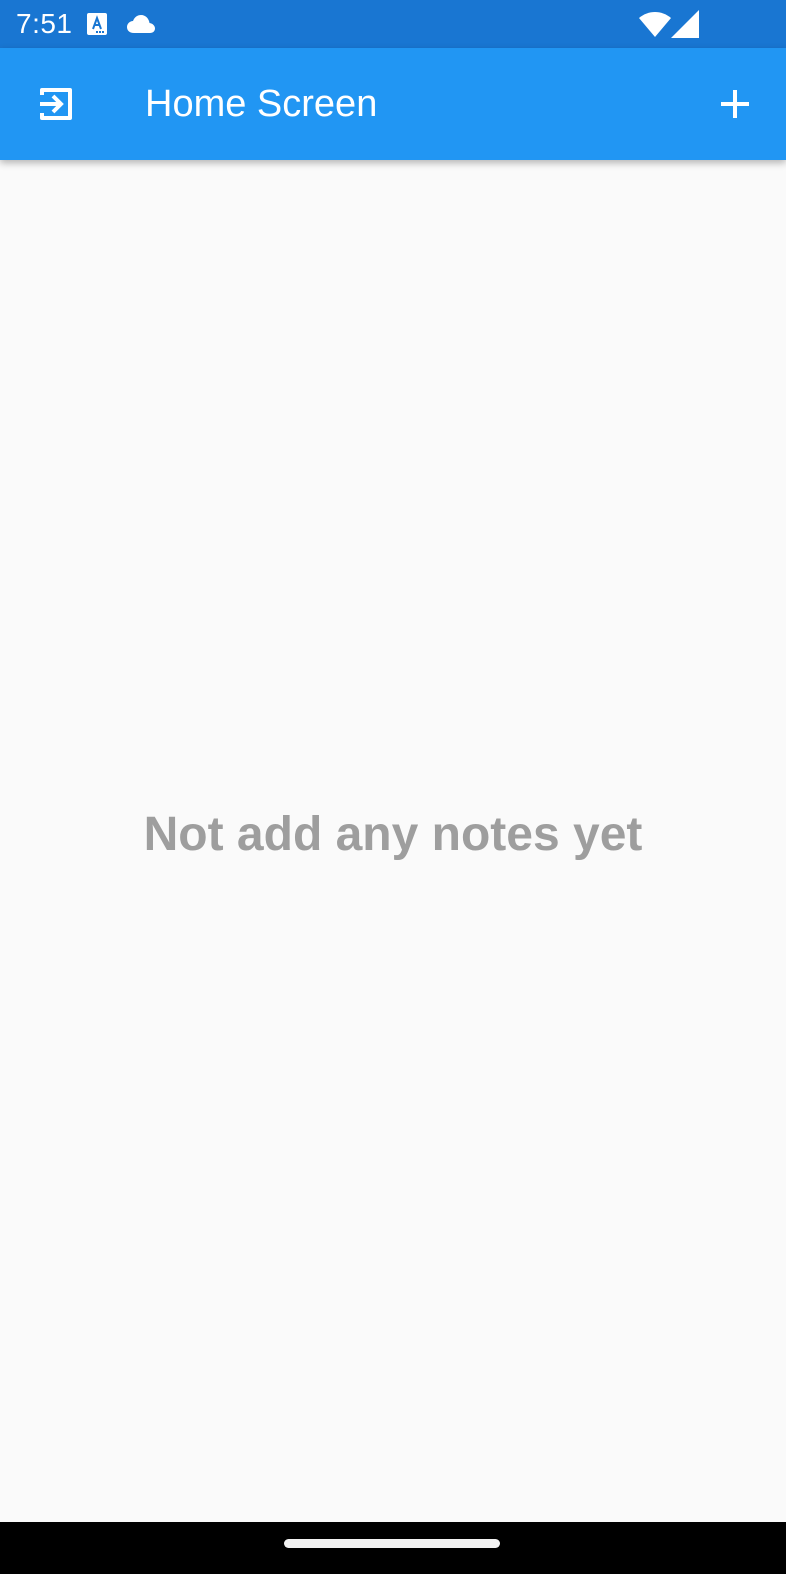 This screenshot has width=786, height=1574. I want to click on empty-state-message: Not add any notes yet, so click(393, 834).